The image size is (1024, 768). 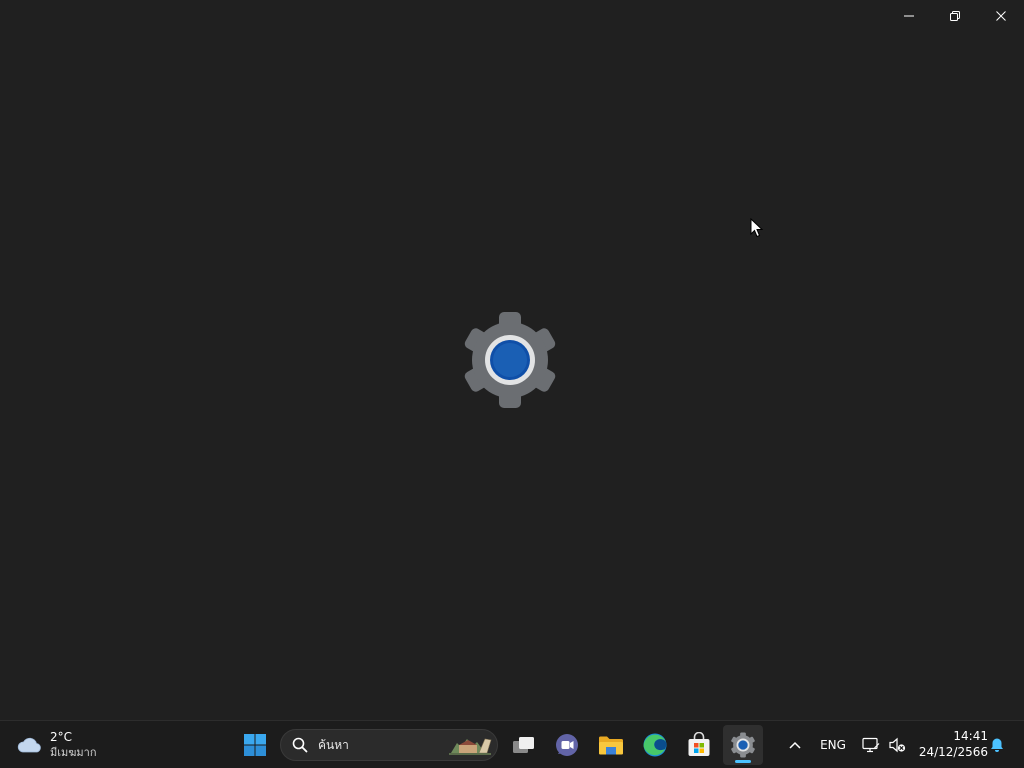 I want to click on cloudy-icon, so click(x=29, y=745).